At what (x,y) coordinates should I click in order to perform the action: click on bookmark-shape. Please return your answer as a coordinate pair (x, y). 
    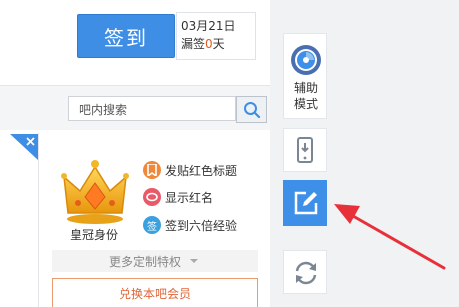
    Looking at the image, I should click on (152, 170).